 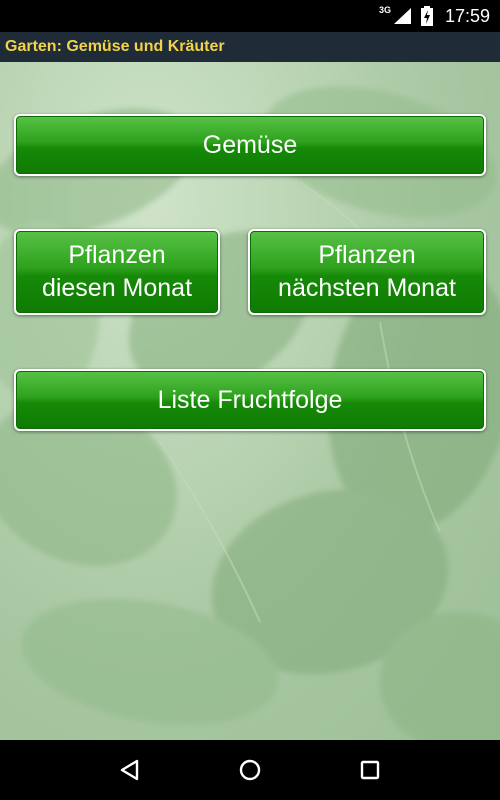 I want to click on plant-next-month-button: Pflanzen nächsten Monat, so click(x=367, y=272).